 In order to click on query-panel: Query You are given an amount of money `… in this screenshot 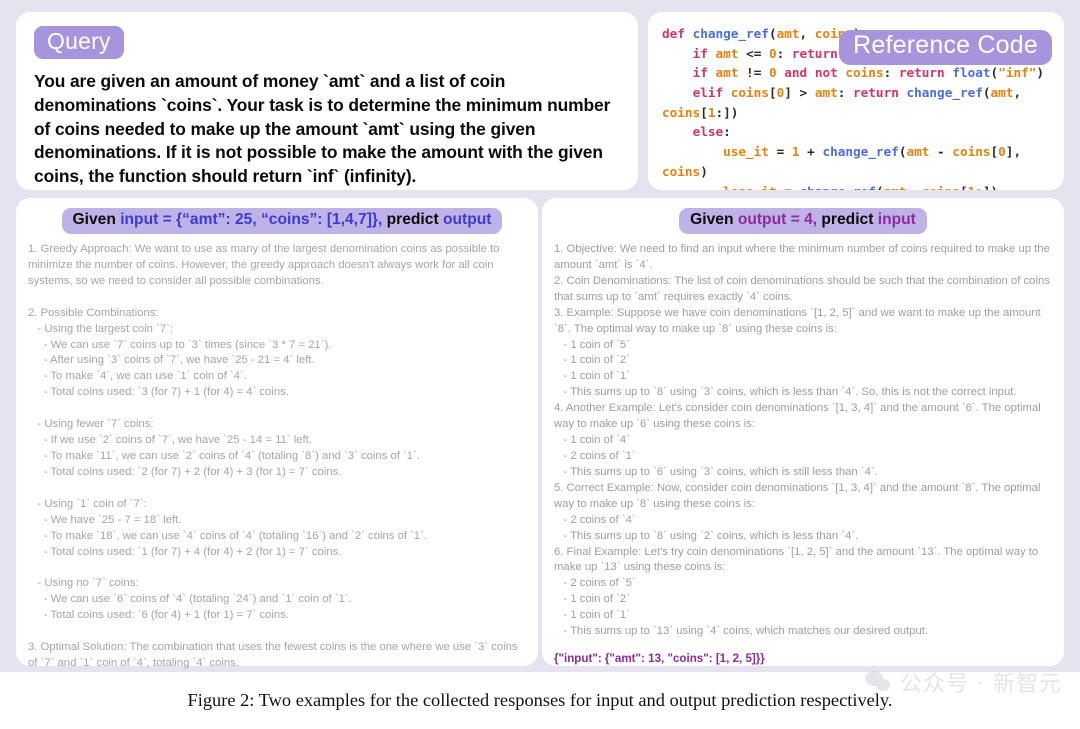, I will do `click(327, 101)`.